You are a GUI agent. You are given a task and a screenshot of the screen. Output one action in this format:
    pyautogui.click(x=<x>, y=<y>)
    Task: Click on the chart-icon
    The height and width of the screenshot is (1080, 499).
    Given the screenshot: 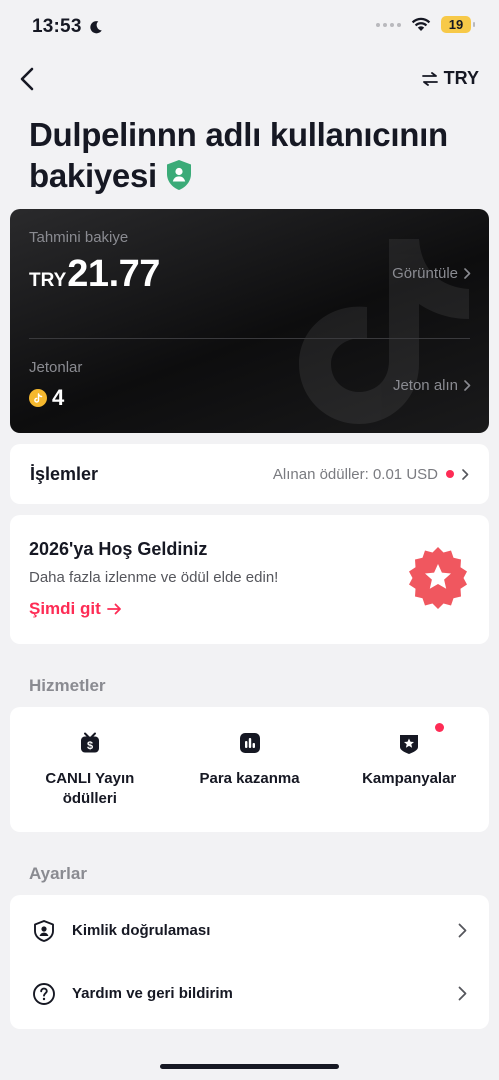 What is the action you would take?
    pyautogui.click(x=249, y=743)
    